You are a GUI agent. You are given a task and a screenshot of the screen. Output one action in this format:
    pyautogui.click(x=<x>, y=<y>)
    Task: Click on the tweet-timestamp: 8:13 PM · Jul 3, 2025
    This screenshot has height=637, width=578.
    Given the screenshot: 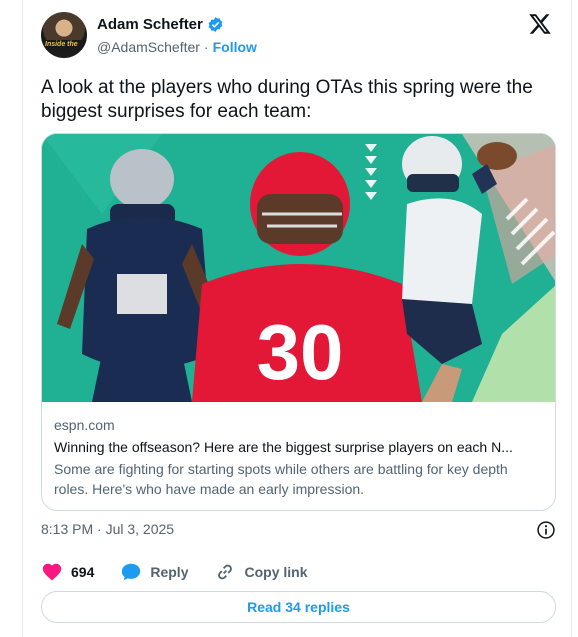 What is the action you would take?
    pyautogui.click(x=107, y=529)
    